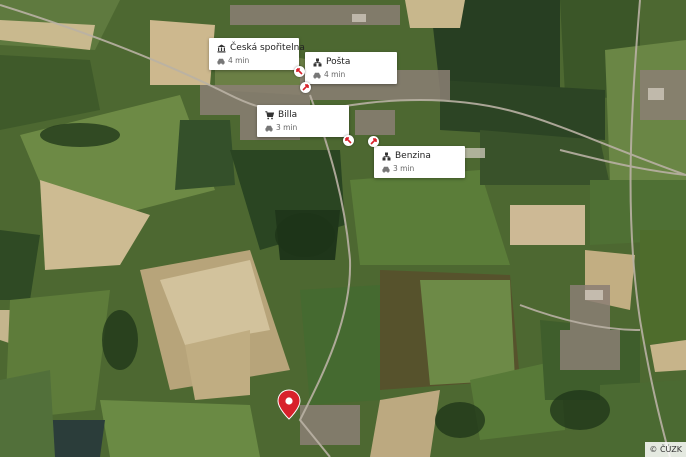 This screenshot has width=686, height=457. I want to click on poi-card-posta: Pošta 4 min, so click(351, 68).